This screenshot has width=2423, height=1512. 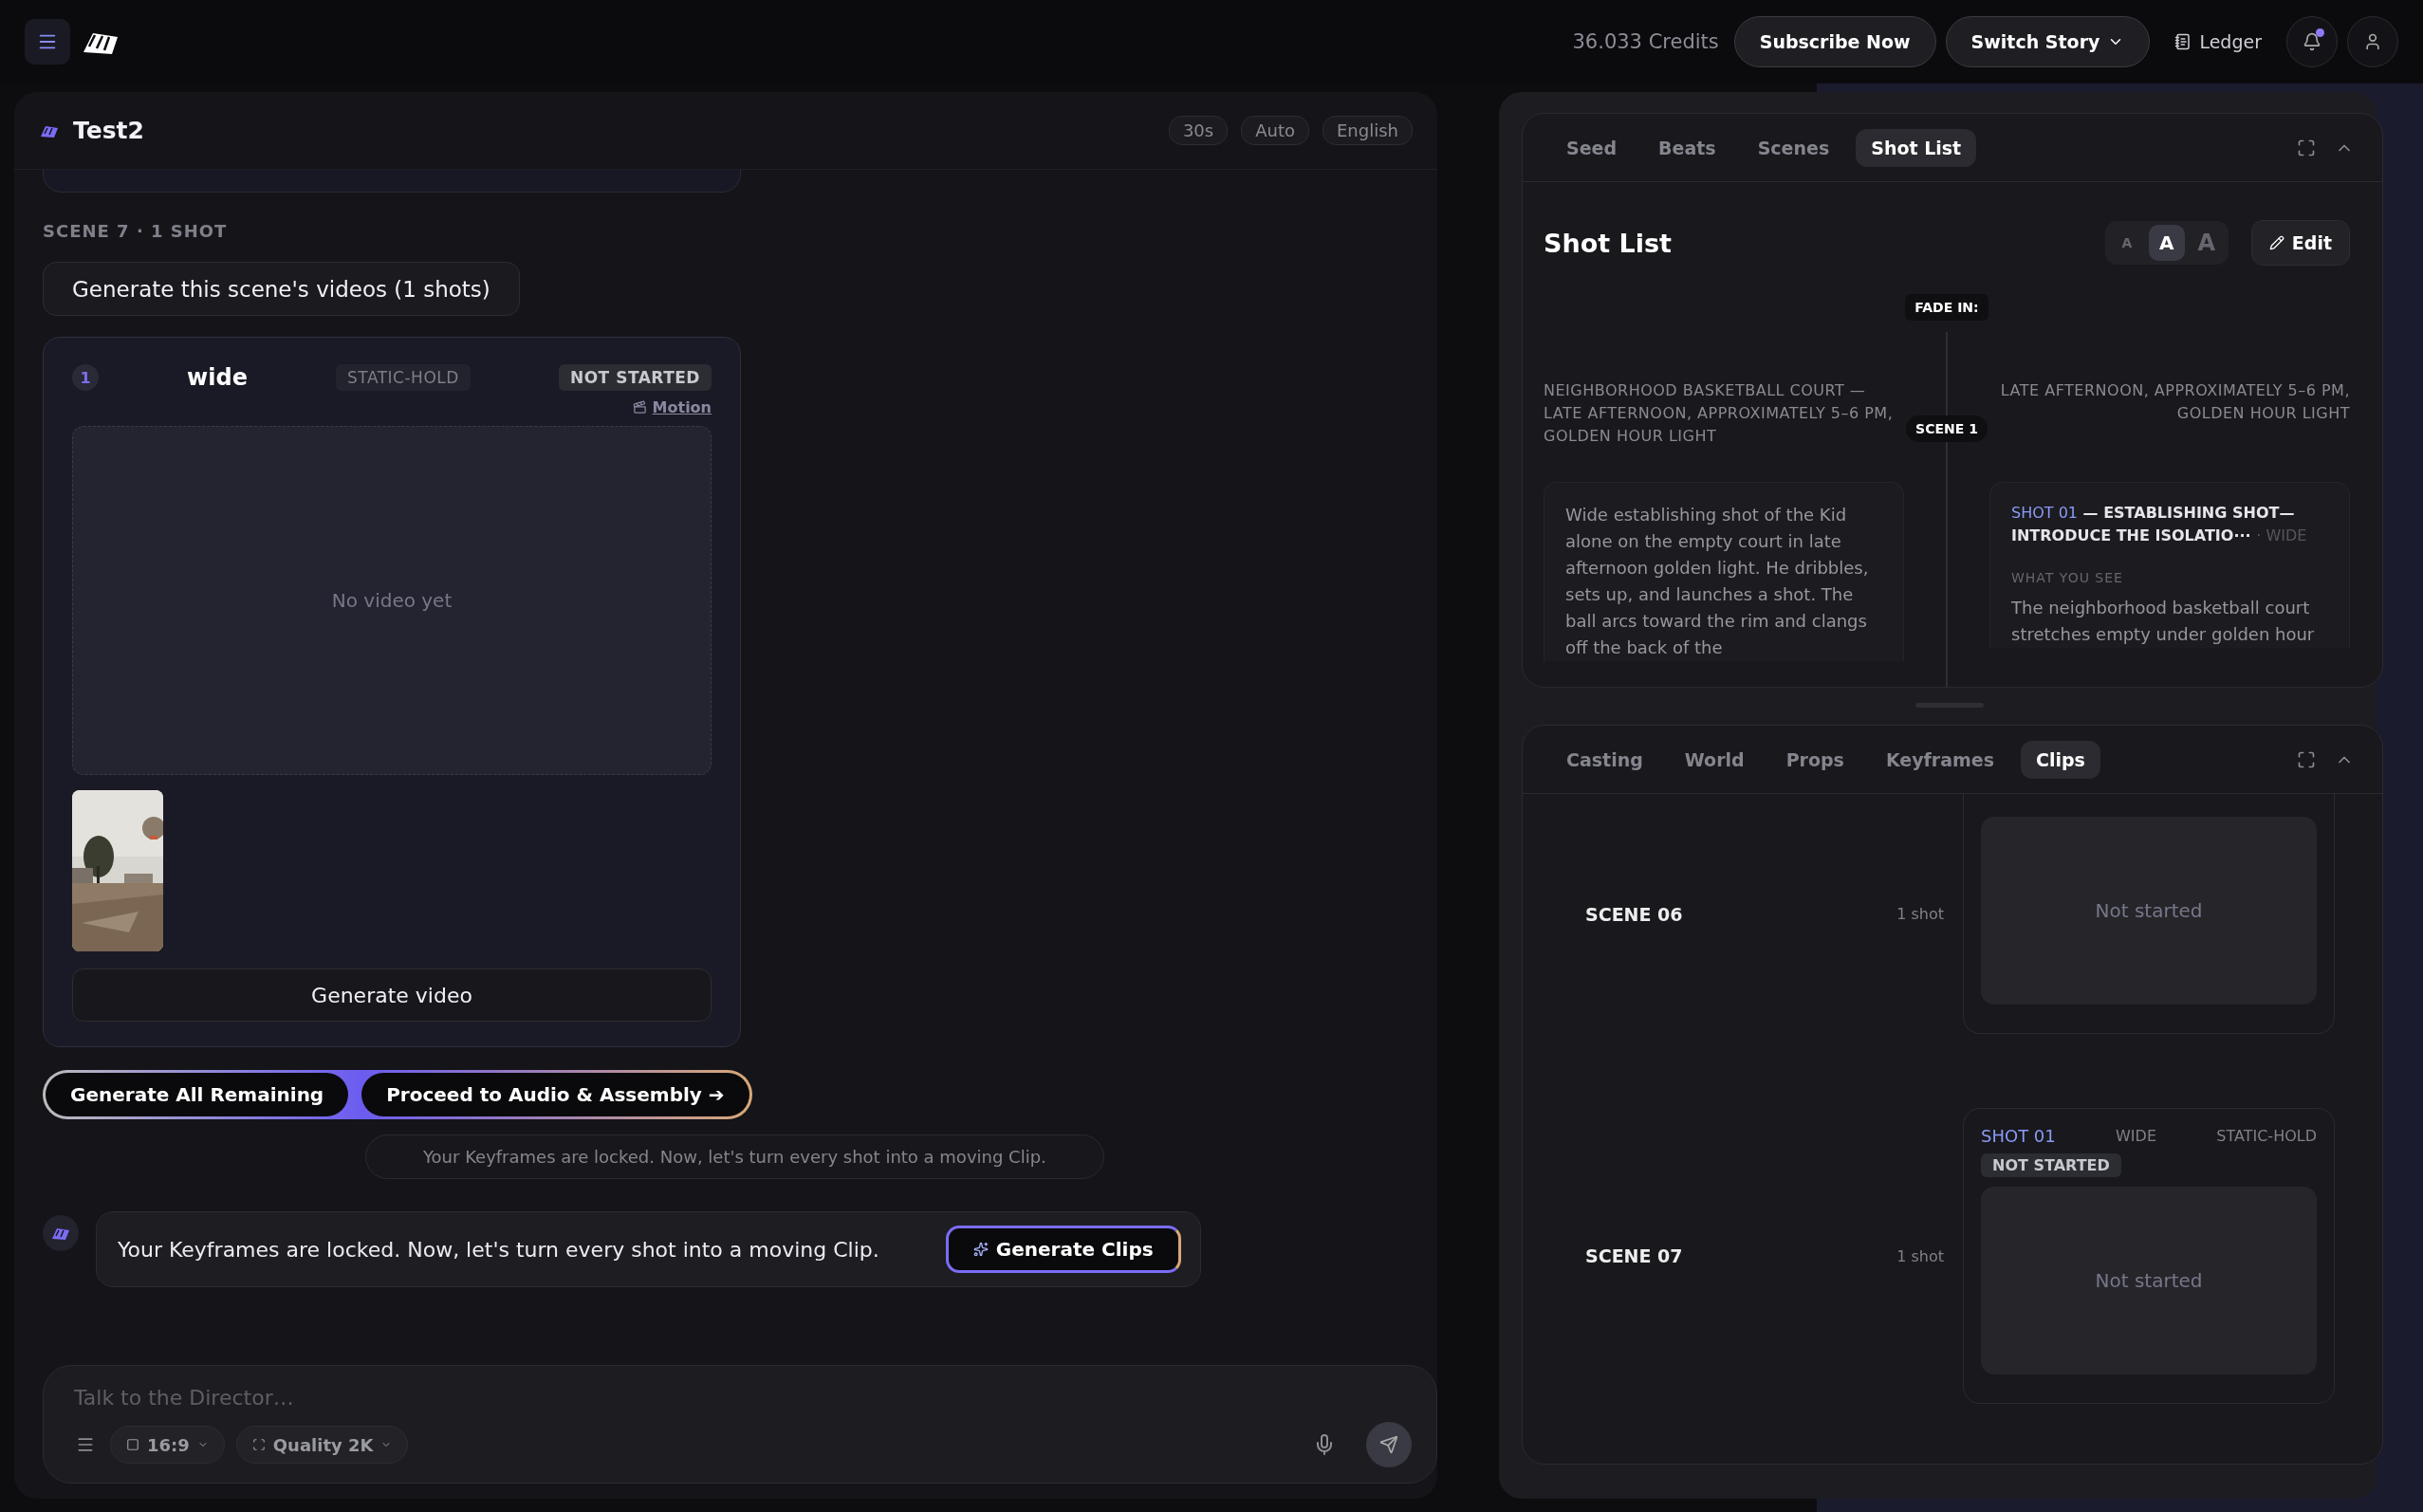 What do you see at coordinates (1604, 759) in the screenshot?
I see `tab: Casting` at bounding box center [1604, 759].